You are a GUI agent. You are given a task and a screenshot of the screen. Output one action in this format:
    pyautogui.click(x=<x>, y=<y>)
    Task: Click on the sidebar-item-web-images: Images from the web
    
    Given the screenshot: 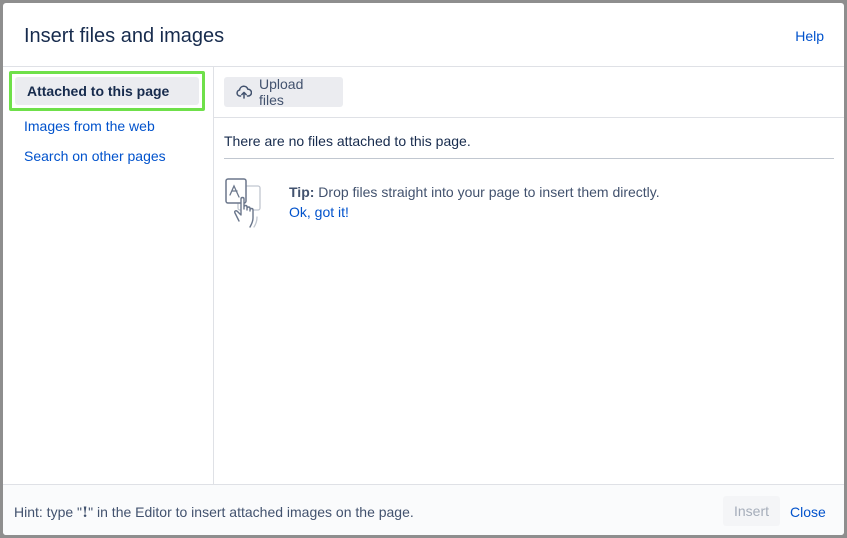 What is the action you would take?
    pyautogui.click(x=89, y=126)
    